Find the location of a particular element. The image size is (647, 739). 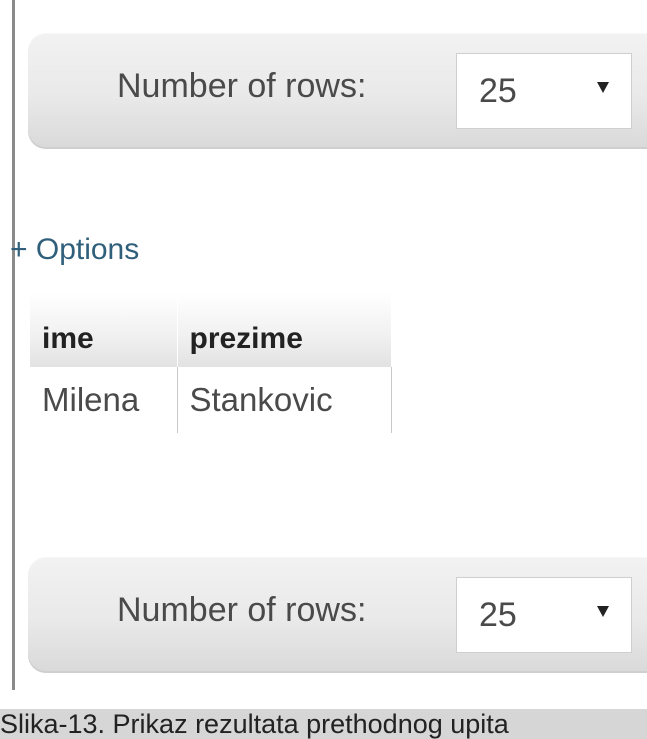

column-header-ime: ime is located at coordinates (104, 330).